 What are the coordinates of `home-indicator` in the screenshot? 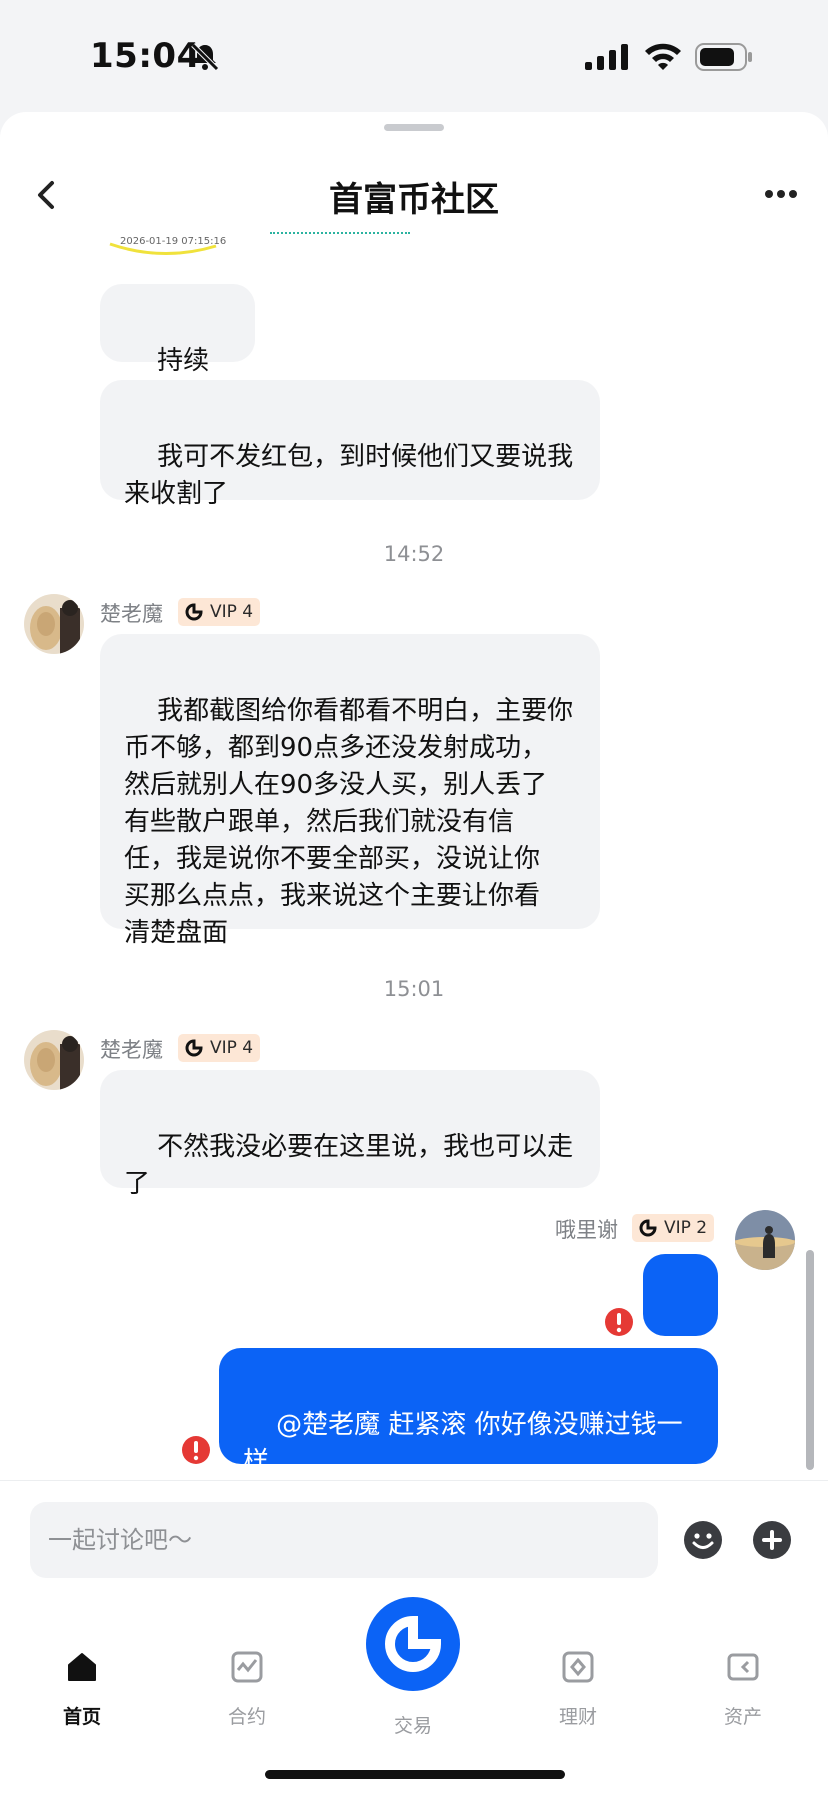 It's located at (415, 1774).